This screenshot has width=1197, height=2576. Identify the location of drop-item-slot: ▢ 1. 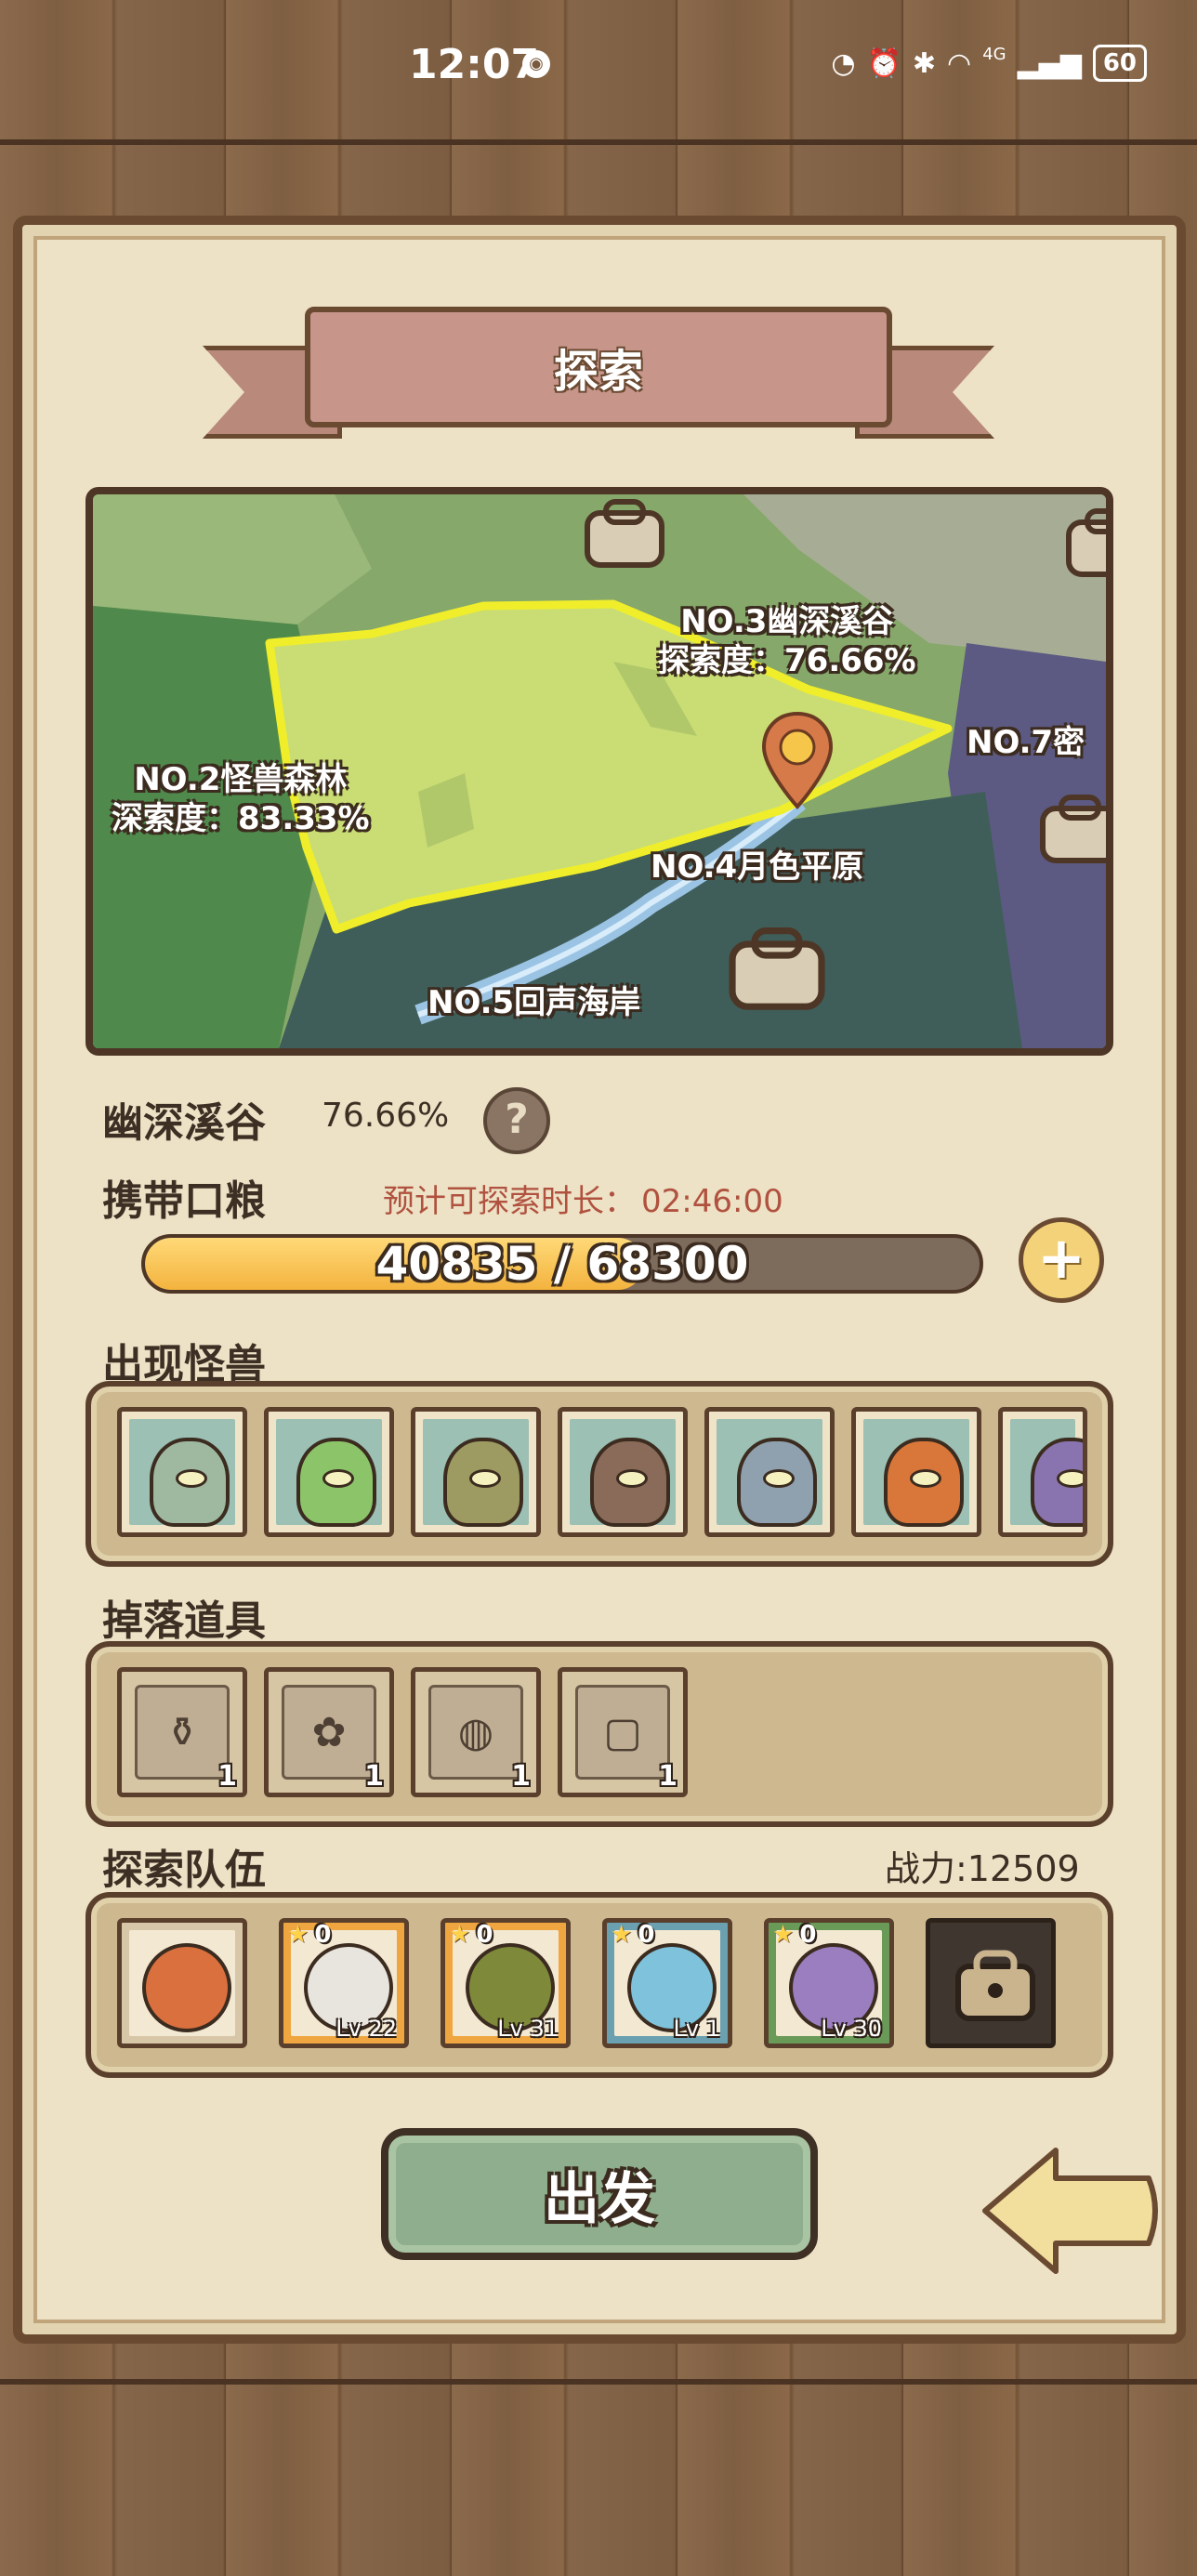
(623, 1732).